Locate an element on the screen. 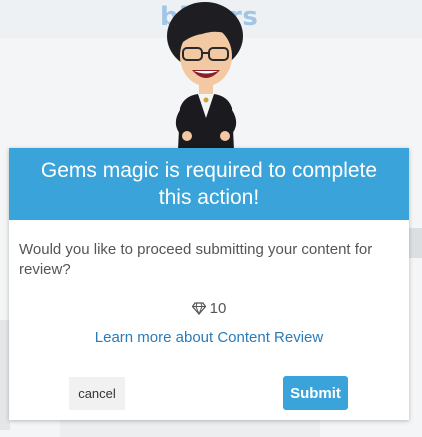  mascot-illustration is located at coordinates (205, 76).